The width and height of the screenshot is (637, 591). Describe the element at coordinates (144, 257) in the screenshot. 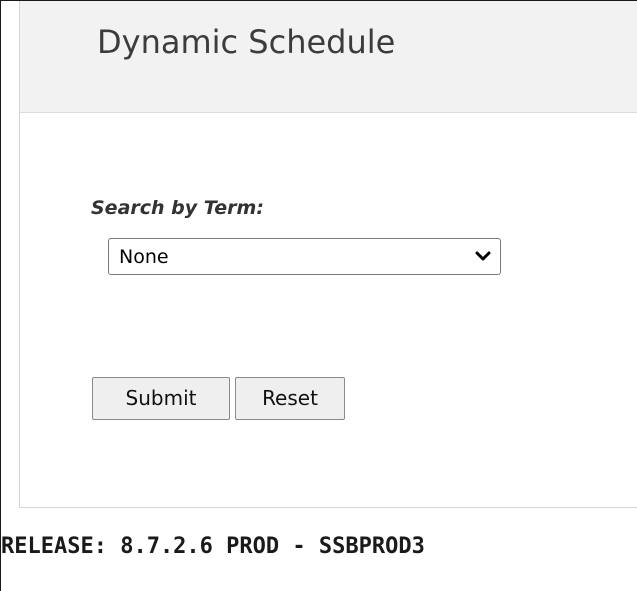

I see `term-select-value: None` at that location.